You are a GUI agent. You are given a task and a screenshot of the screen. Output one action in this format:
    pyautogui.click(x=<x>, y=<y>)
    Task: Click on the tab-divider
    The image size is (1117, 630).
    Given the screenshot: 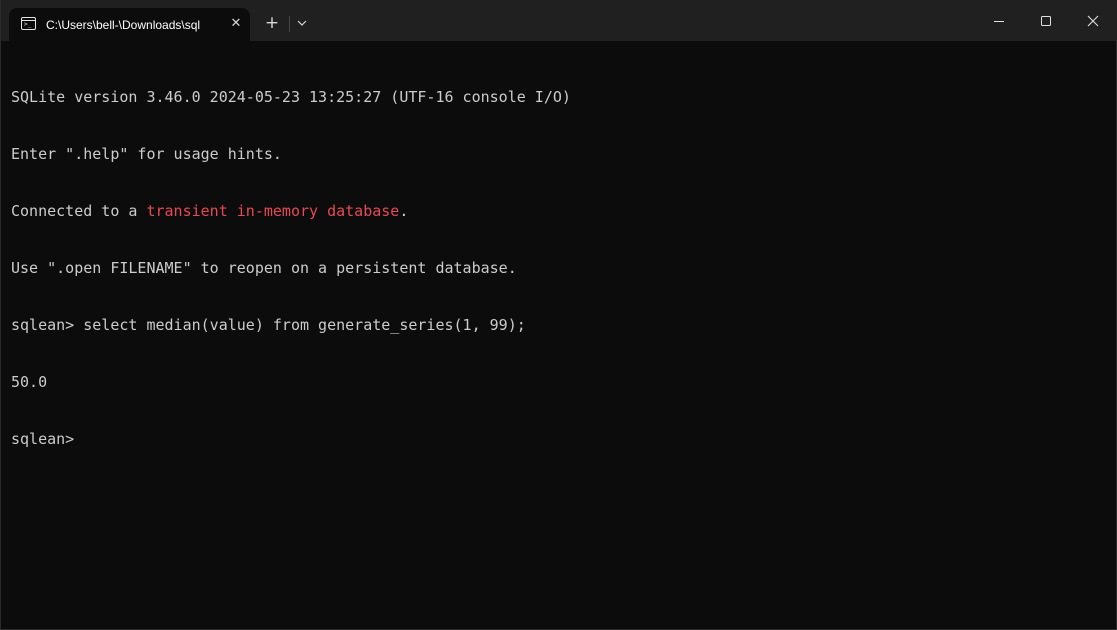 What is the action you would take?
    pyautogui.click(x=289, y=24)
    